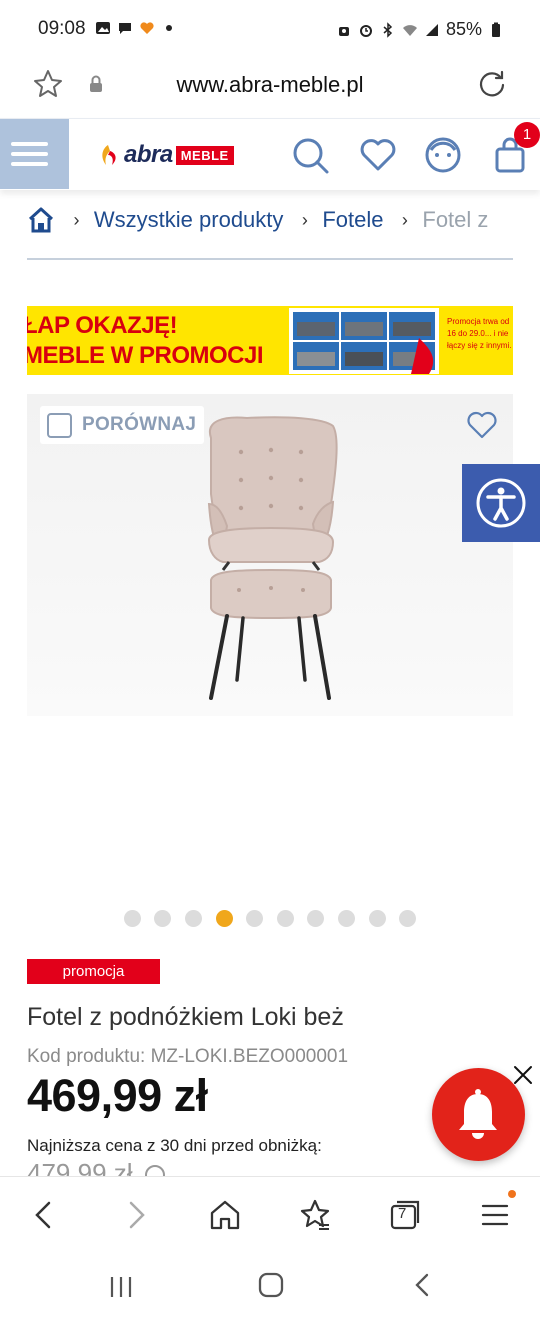 This screenshot has height=1320, width=540. What do you see at coordinates (169, 28) in the screenshot?
I see `dot-icon` at bounding box center [169, 28].